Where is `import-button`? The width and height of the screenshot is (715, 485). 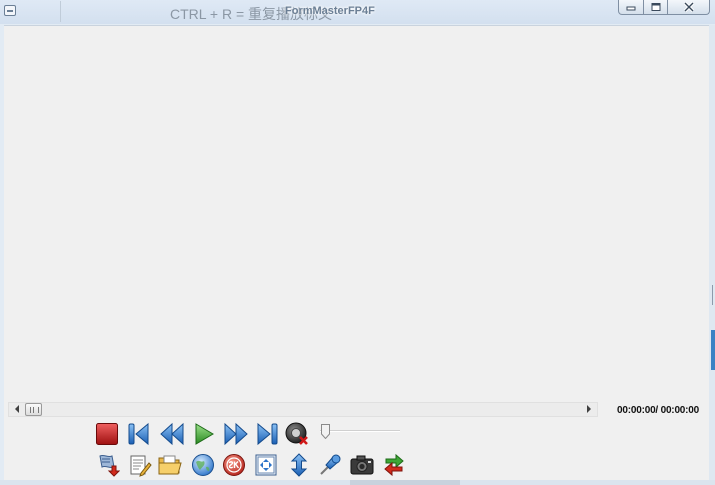
import-button is located at coordinates (108, 465).